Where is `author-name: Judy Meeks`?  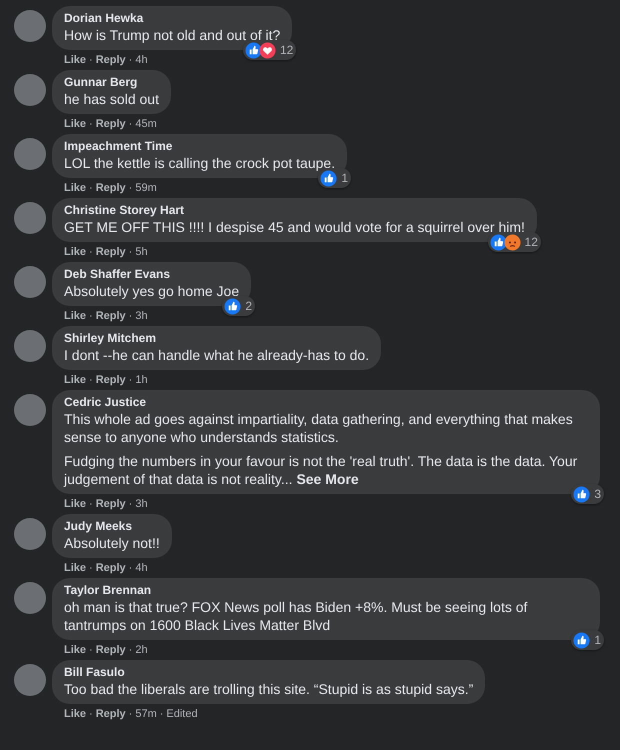 author-name: Judy Meeks is located at coordinates (112, 526).